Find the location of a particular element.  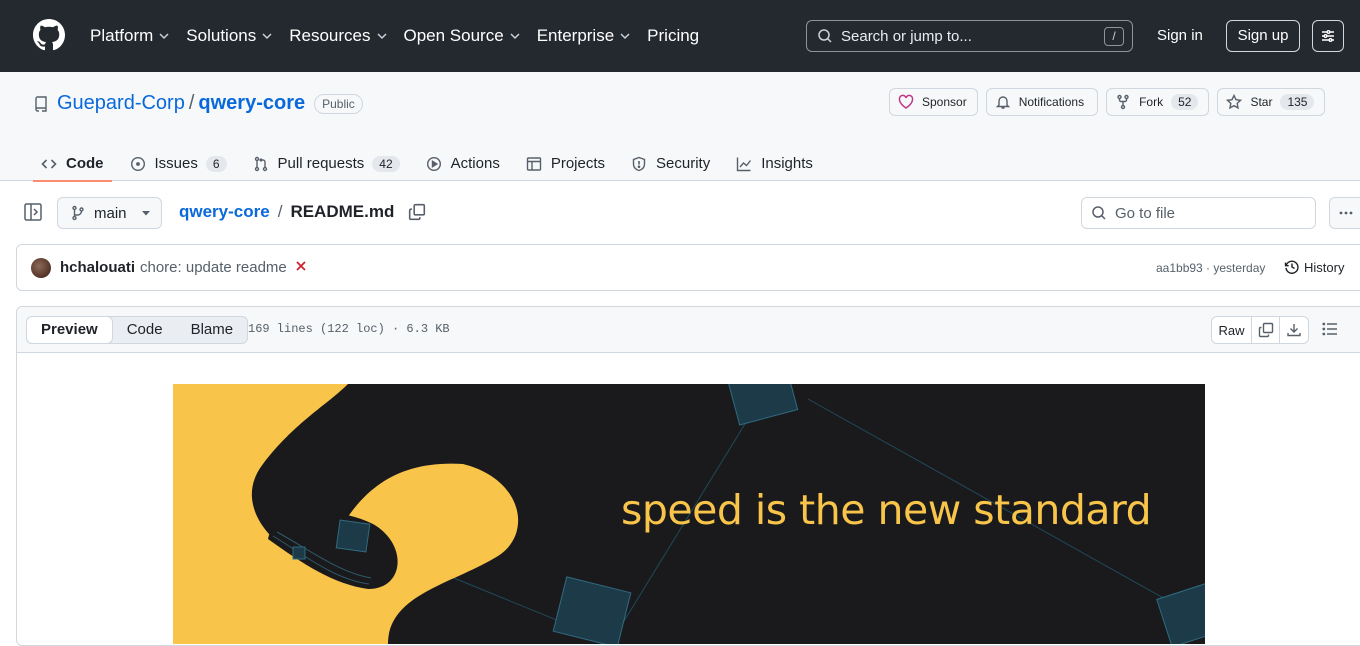

play-icon is located at coordinates (433, 163).